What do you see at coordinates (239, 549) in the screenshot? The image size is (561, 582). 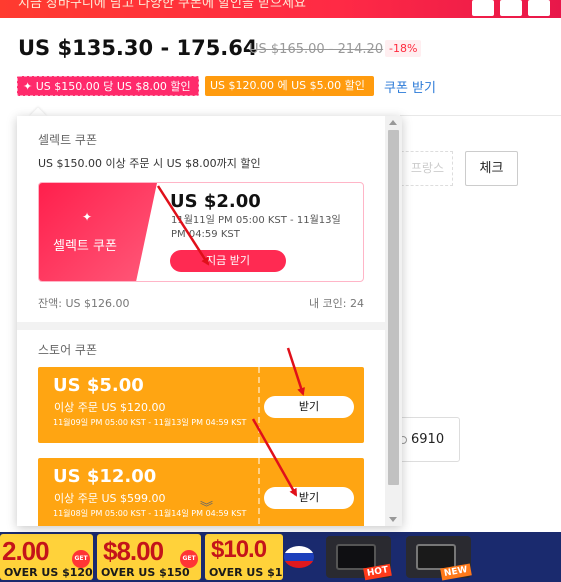 I see `promo-amount: $10.0` at bounding box center [239, 549].